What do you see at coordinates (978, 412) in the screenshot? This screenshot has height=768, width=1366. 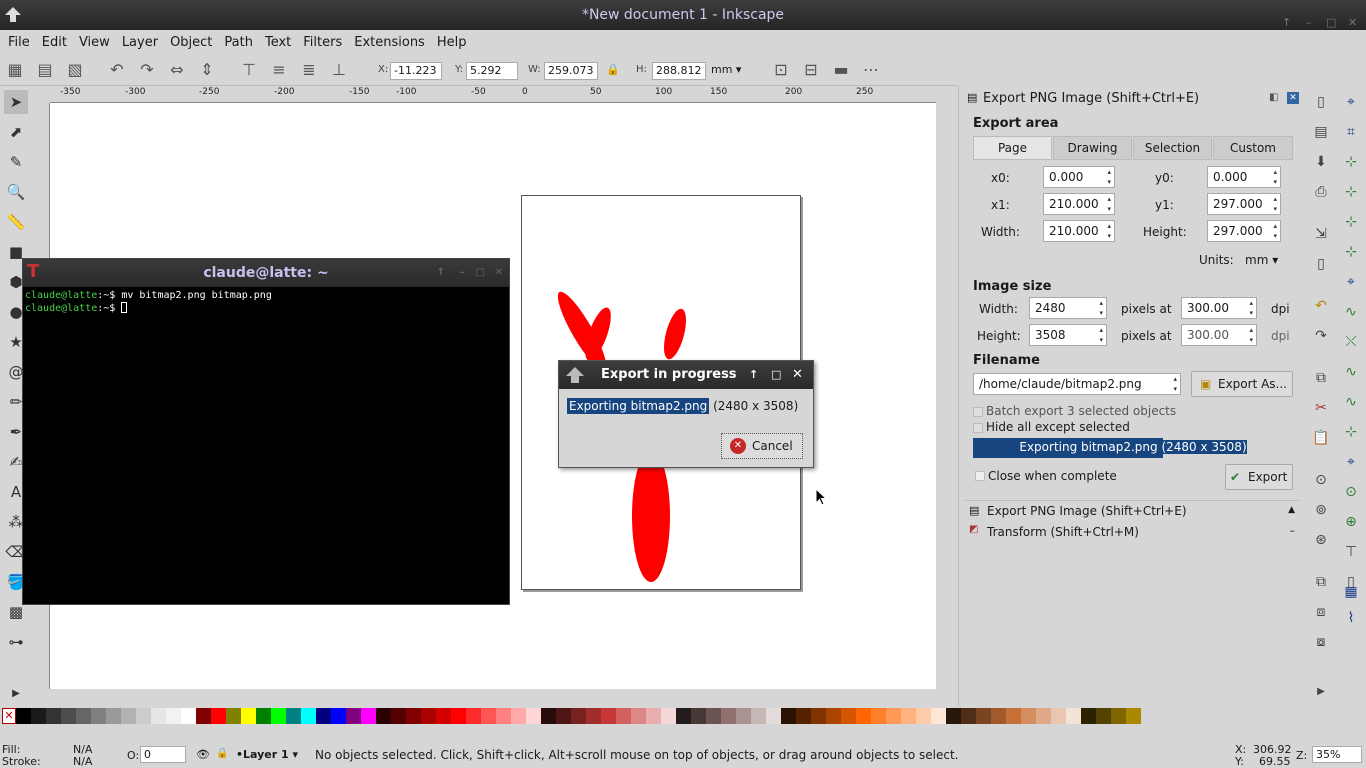 I see `batch-export-checkbox` at bounding box center [978, 412].